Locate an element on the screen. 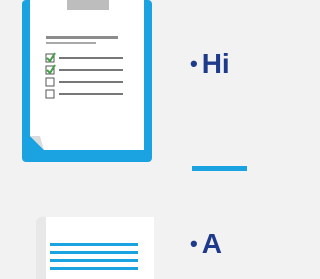 This screenshot has width=320, height=279. document-lines-icon is located at coordinates (95, 247).